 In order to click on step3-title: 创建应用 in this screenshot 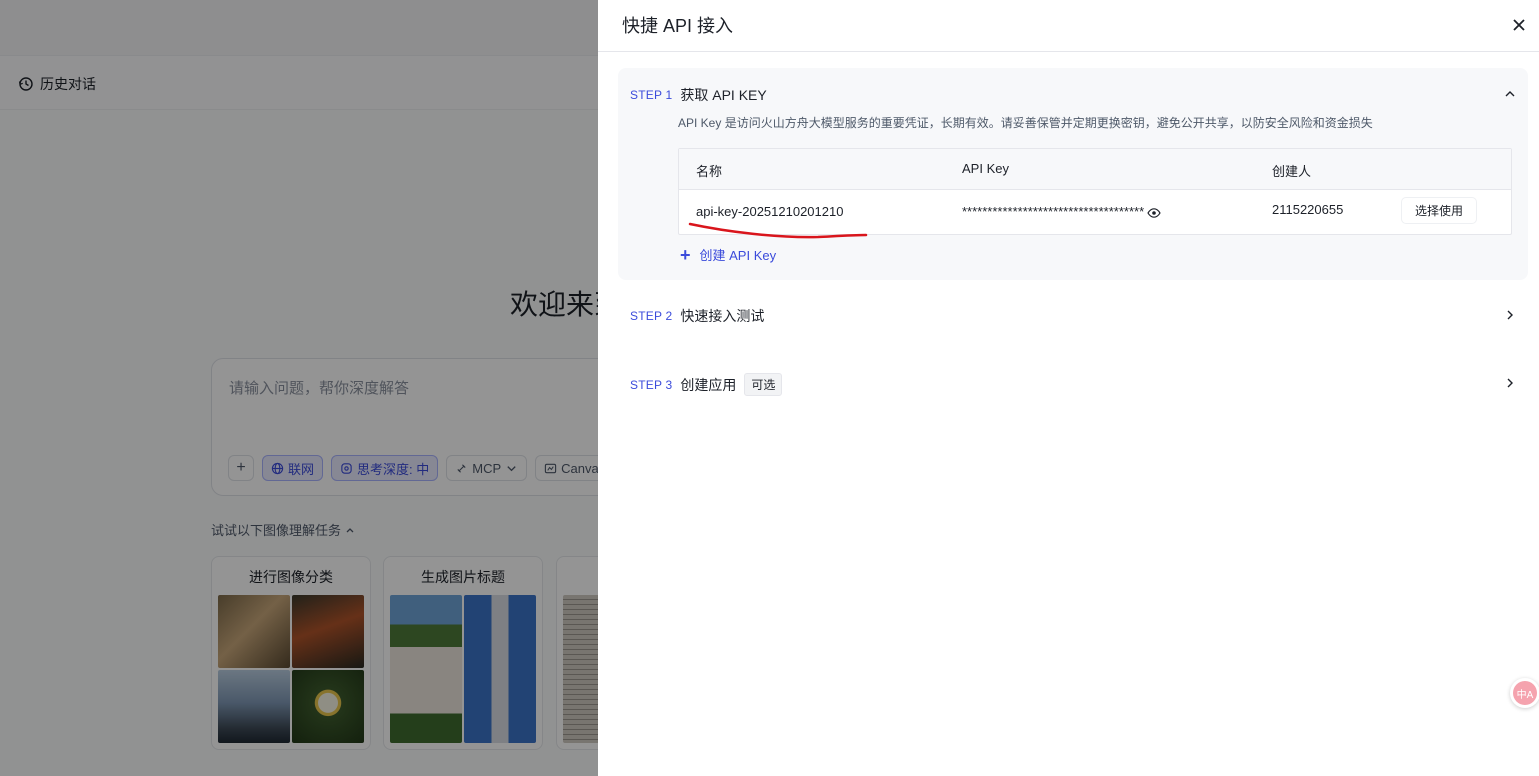, I will do `click(708, 384)`.